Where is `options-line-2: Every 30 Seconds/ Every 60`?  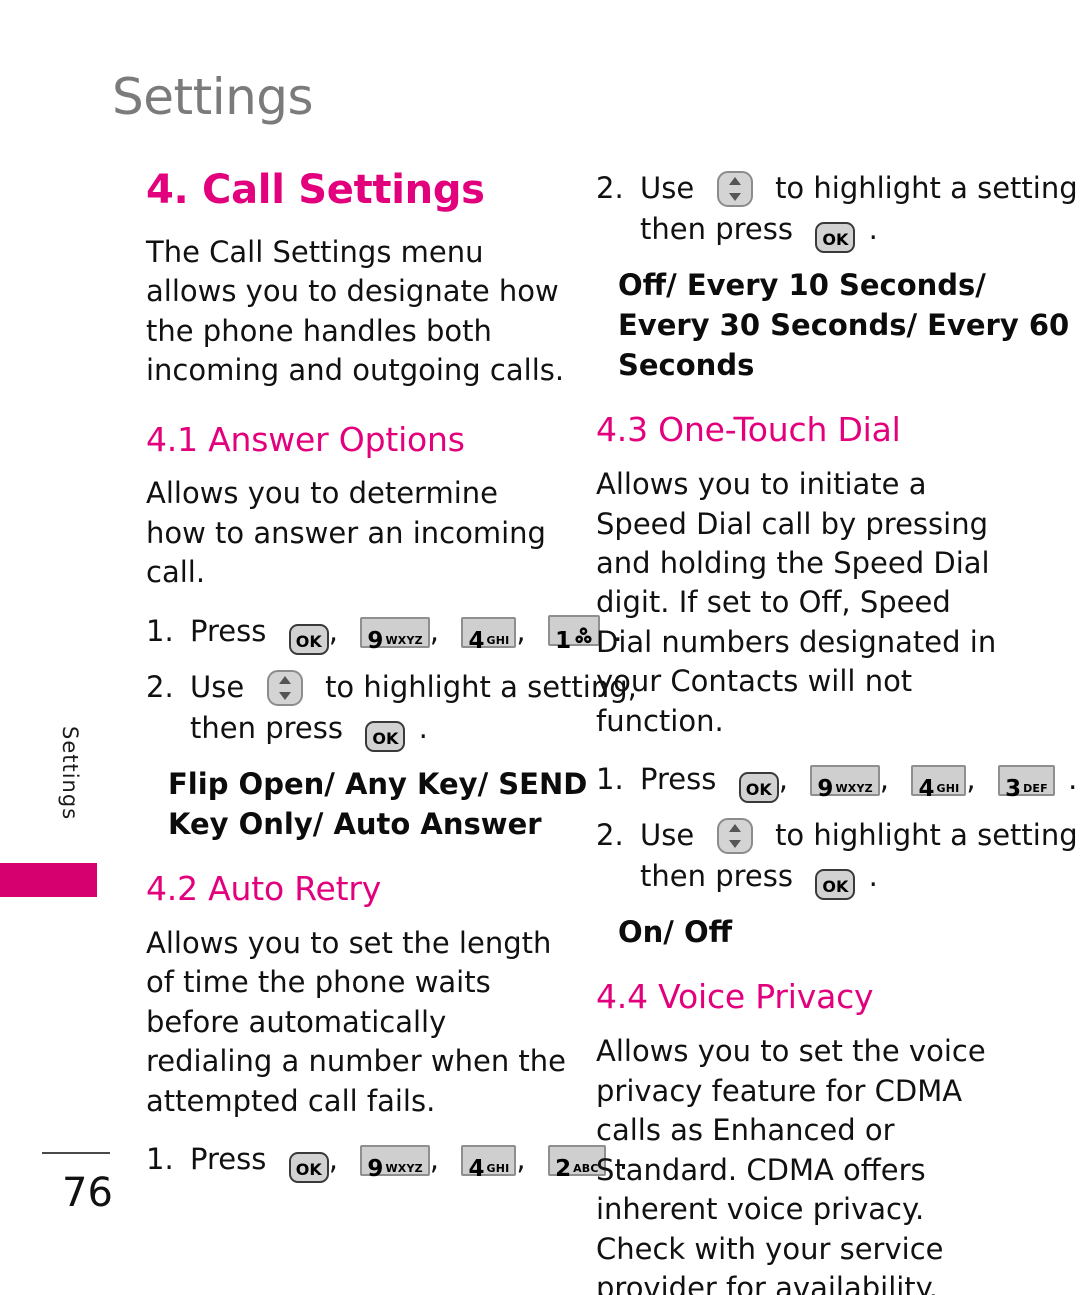
options-line-2: Every 30 Seconds/ Every 60 is located at coordinates (844, 325).